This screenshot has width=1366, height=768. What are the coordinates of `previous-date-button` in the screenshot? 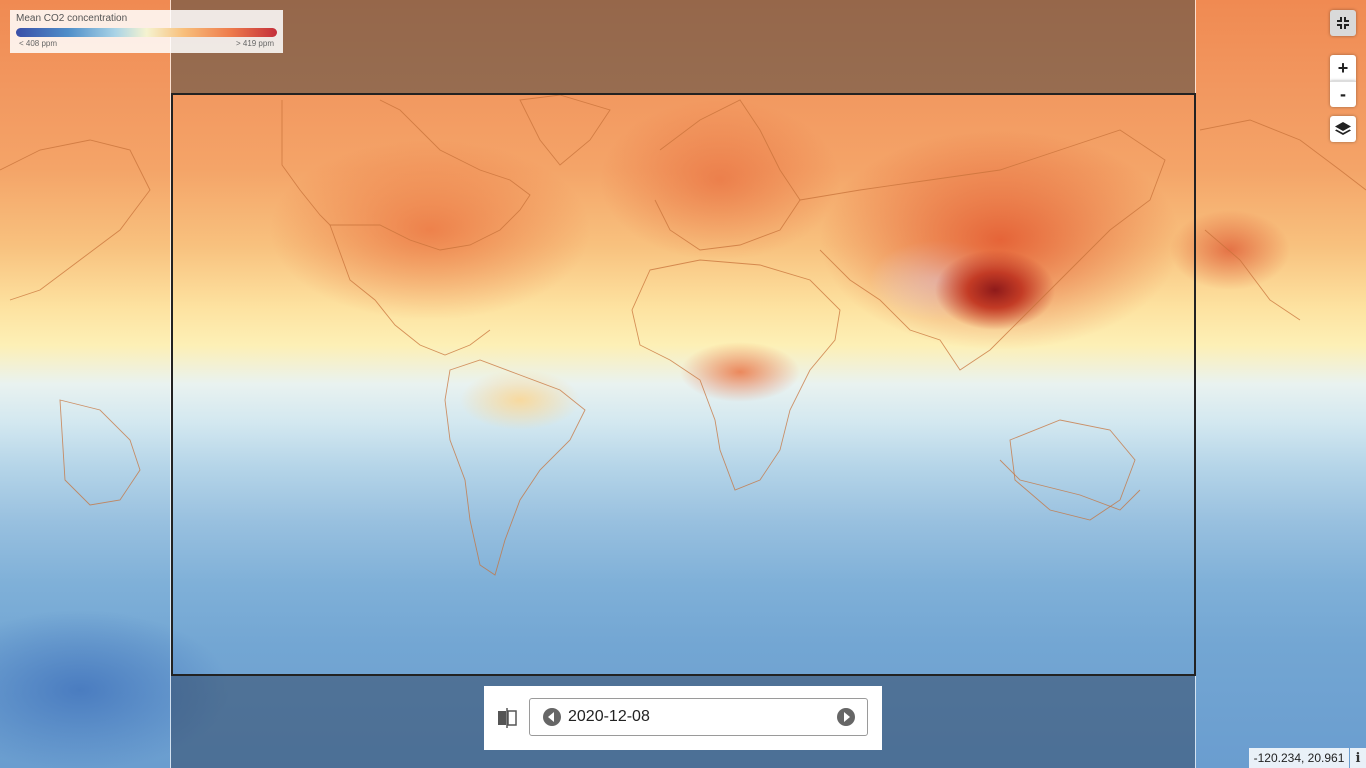 It's located at (552, 717).